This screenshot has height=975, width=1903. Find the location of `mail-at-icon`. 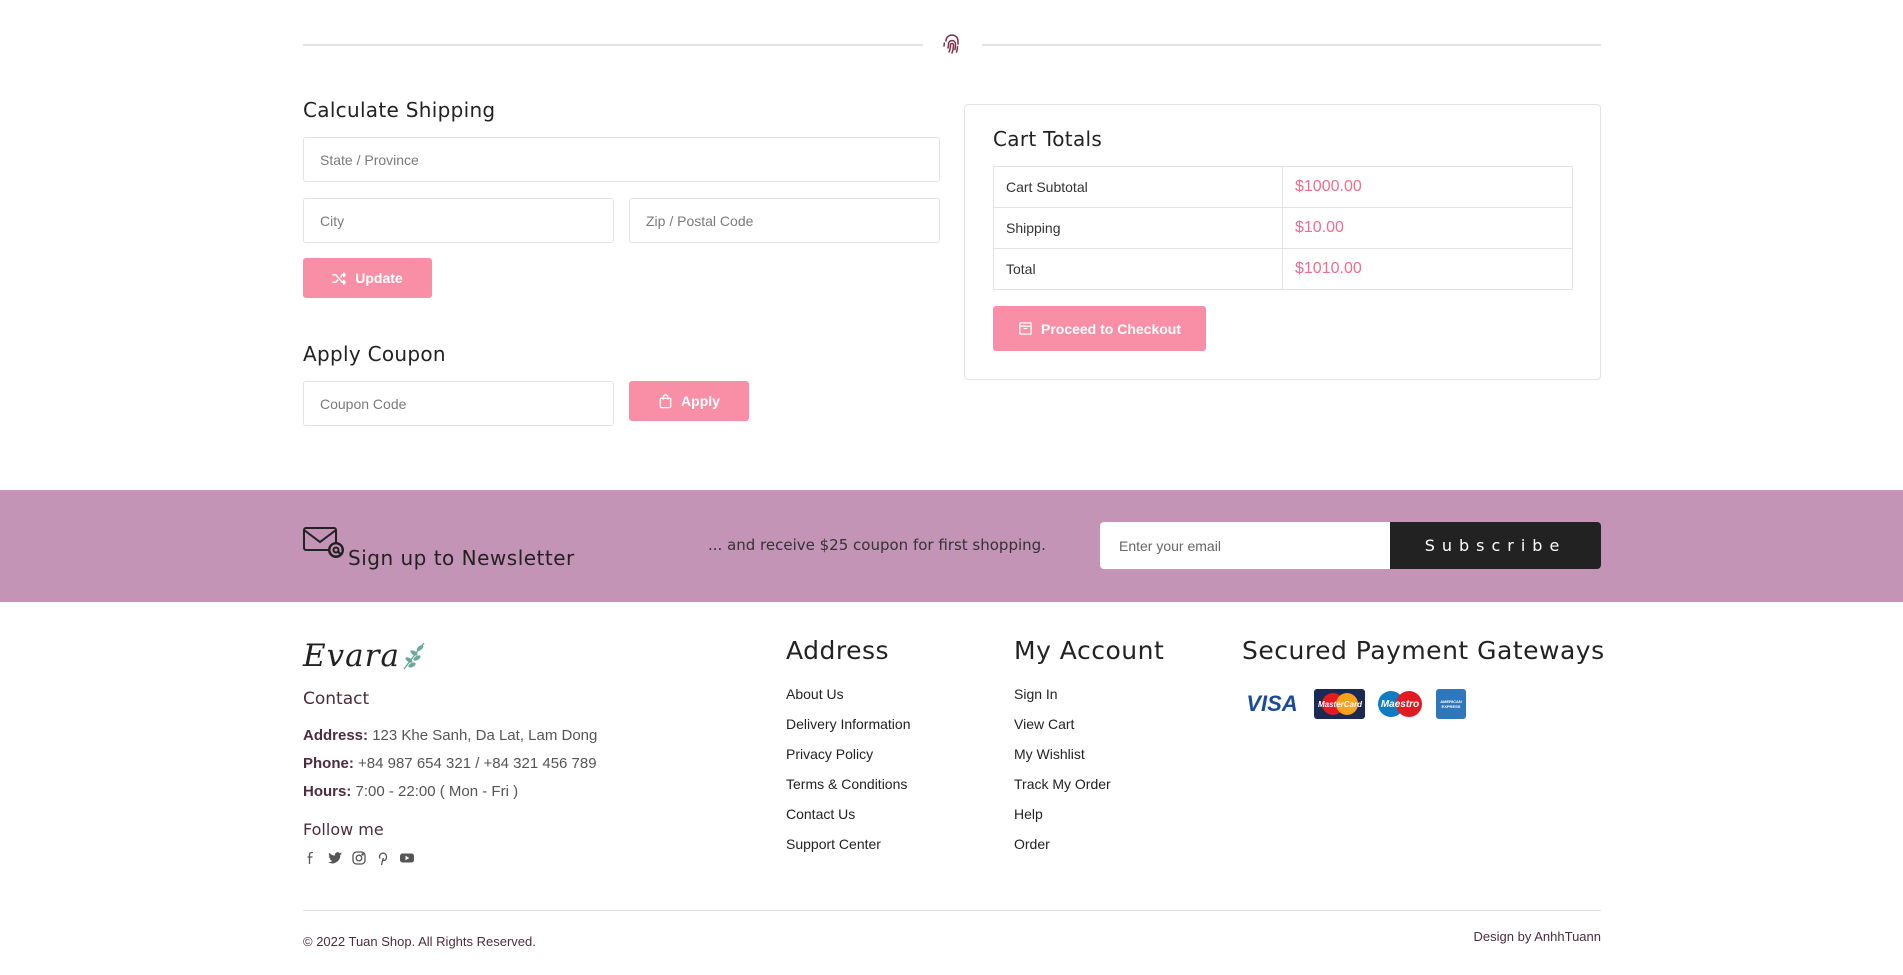

mail-at-icon is located at coordinates (323, 542).